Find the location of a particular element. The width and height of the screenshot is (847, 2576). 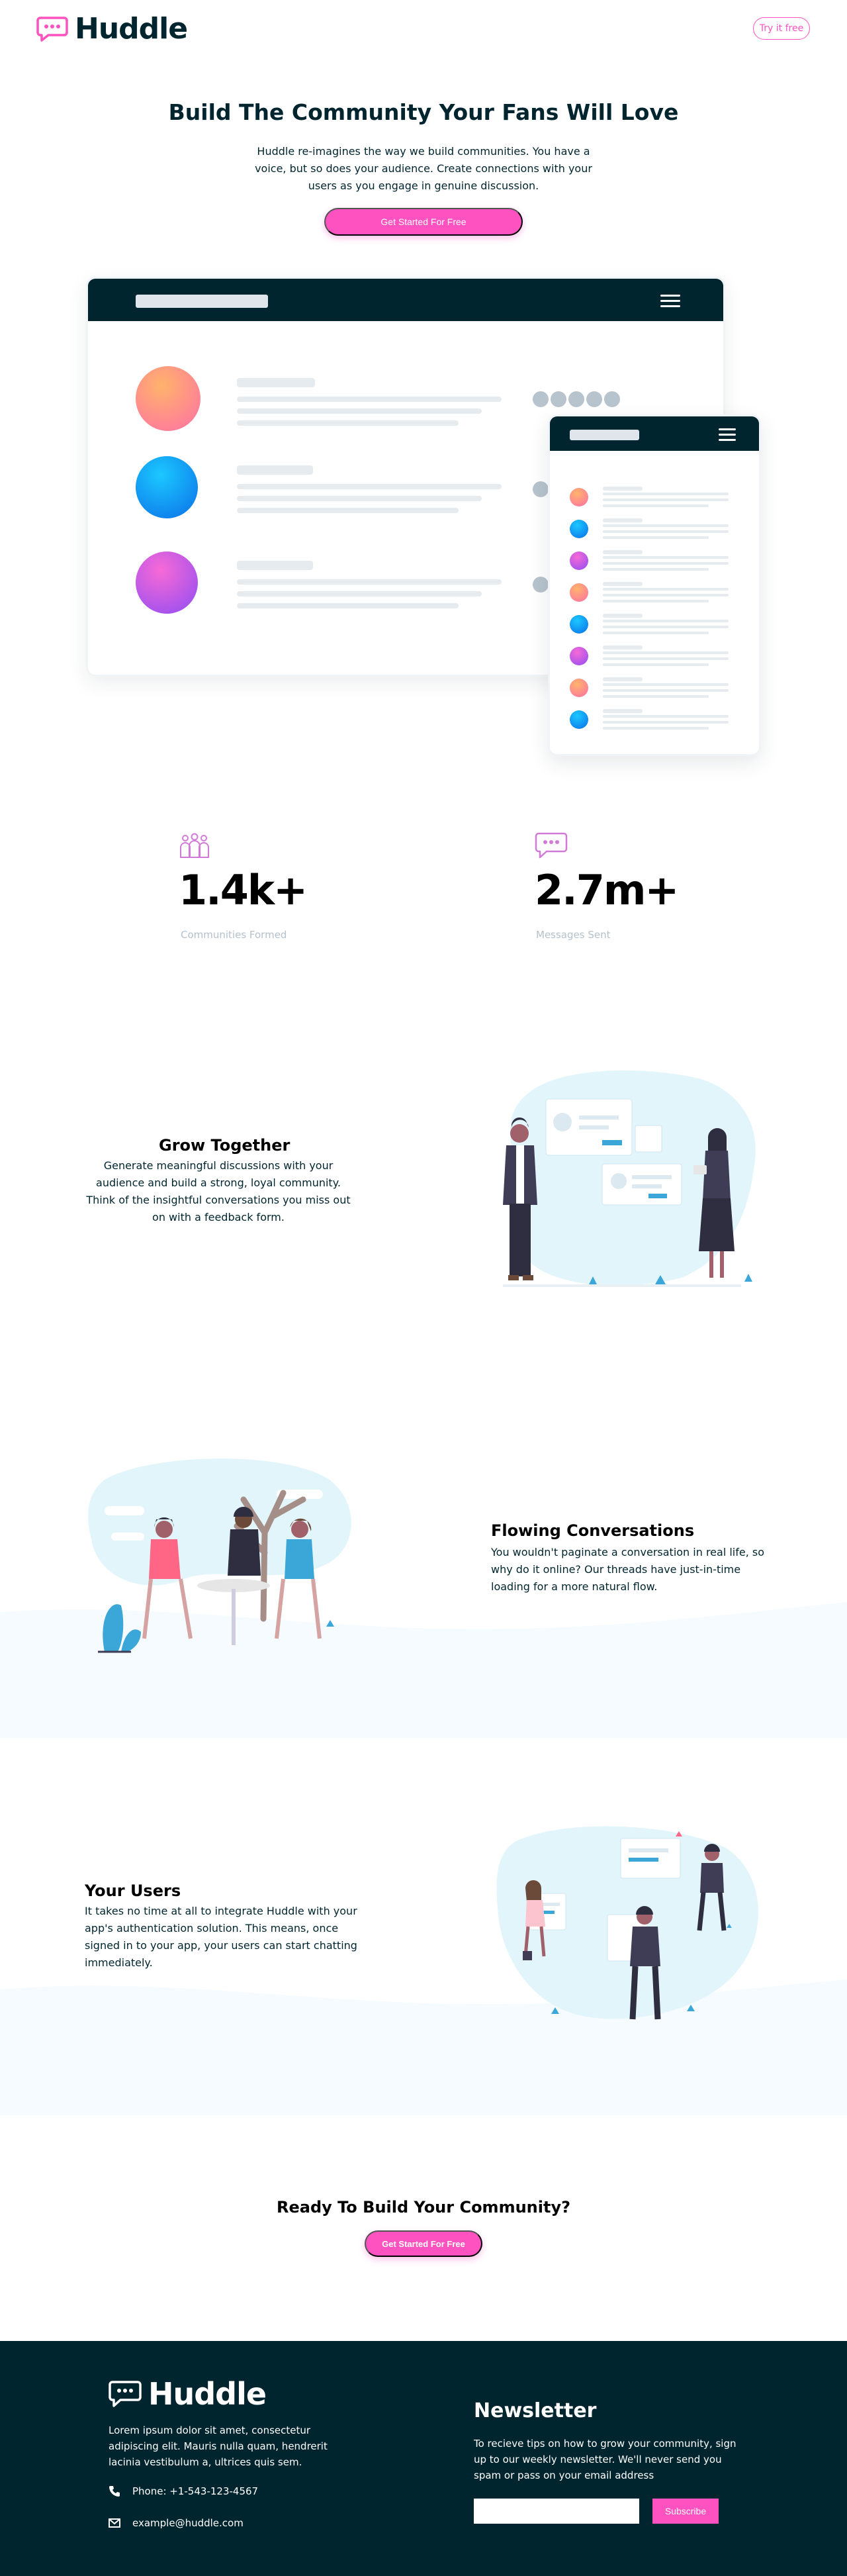

footer-email: example@huddle.com is located at coordinates (176, 2523).